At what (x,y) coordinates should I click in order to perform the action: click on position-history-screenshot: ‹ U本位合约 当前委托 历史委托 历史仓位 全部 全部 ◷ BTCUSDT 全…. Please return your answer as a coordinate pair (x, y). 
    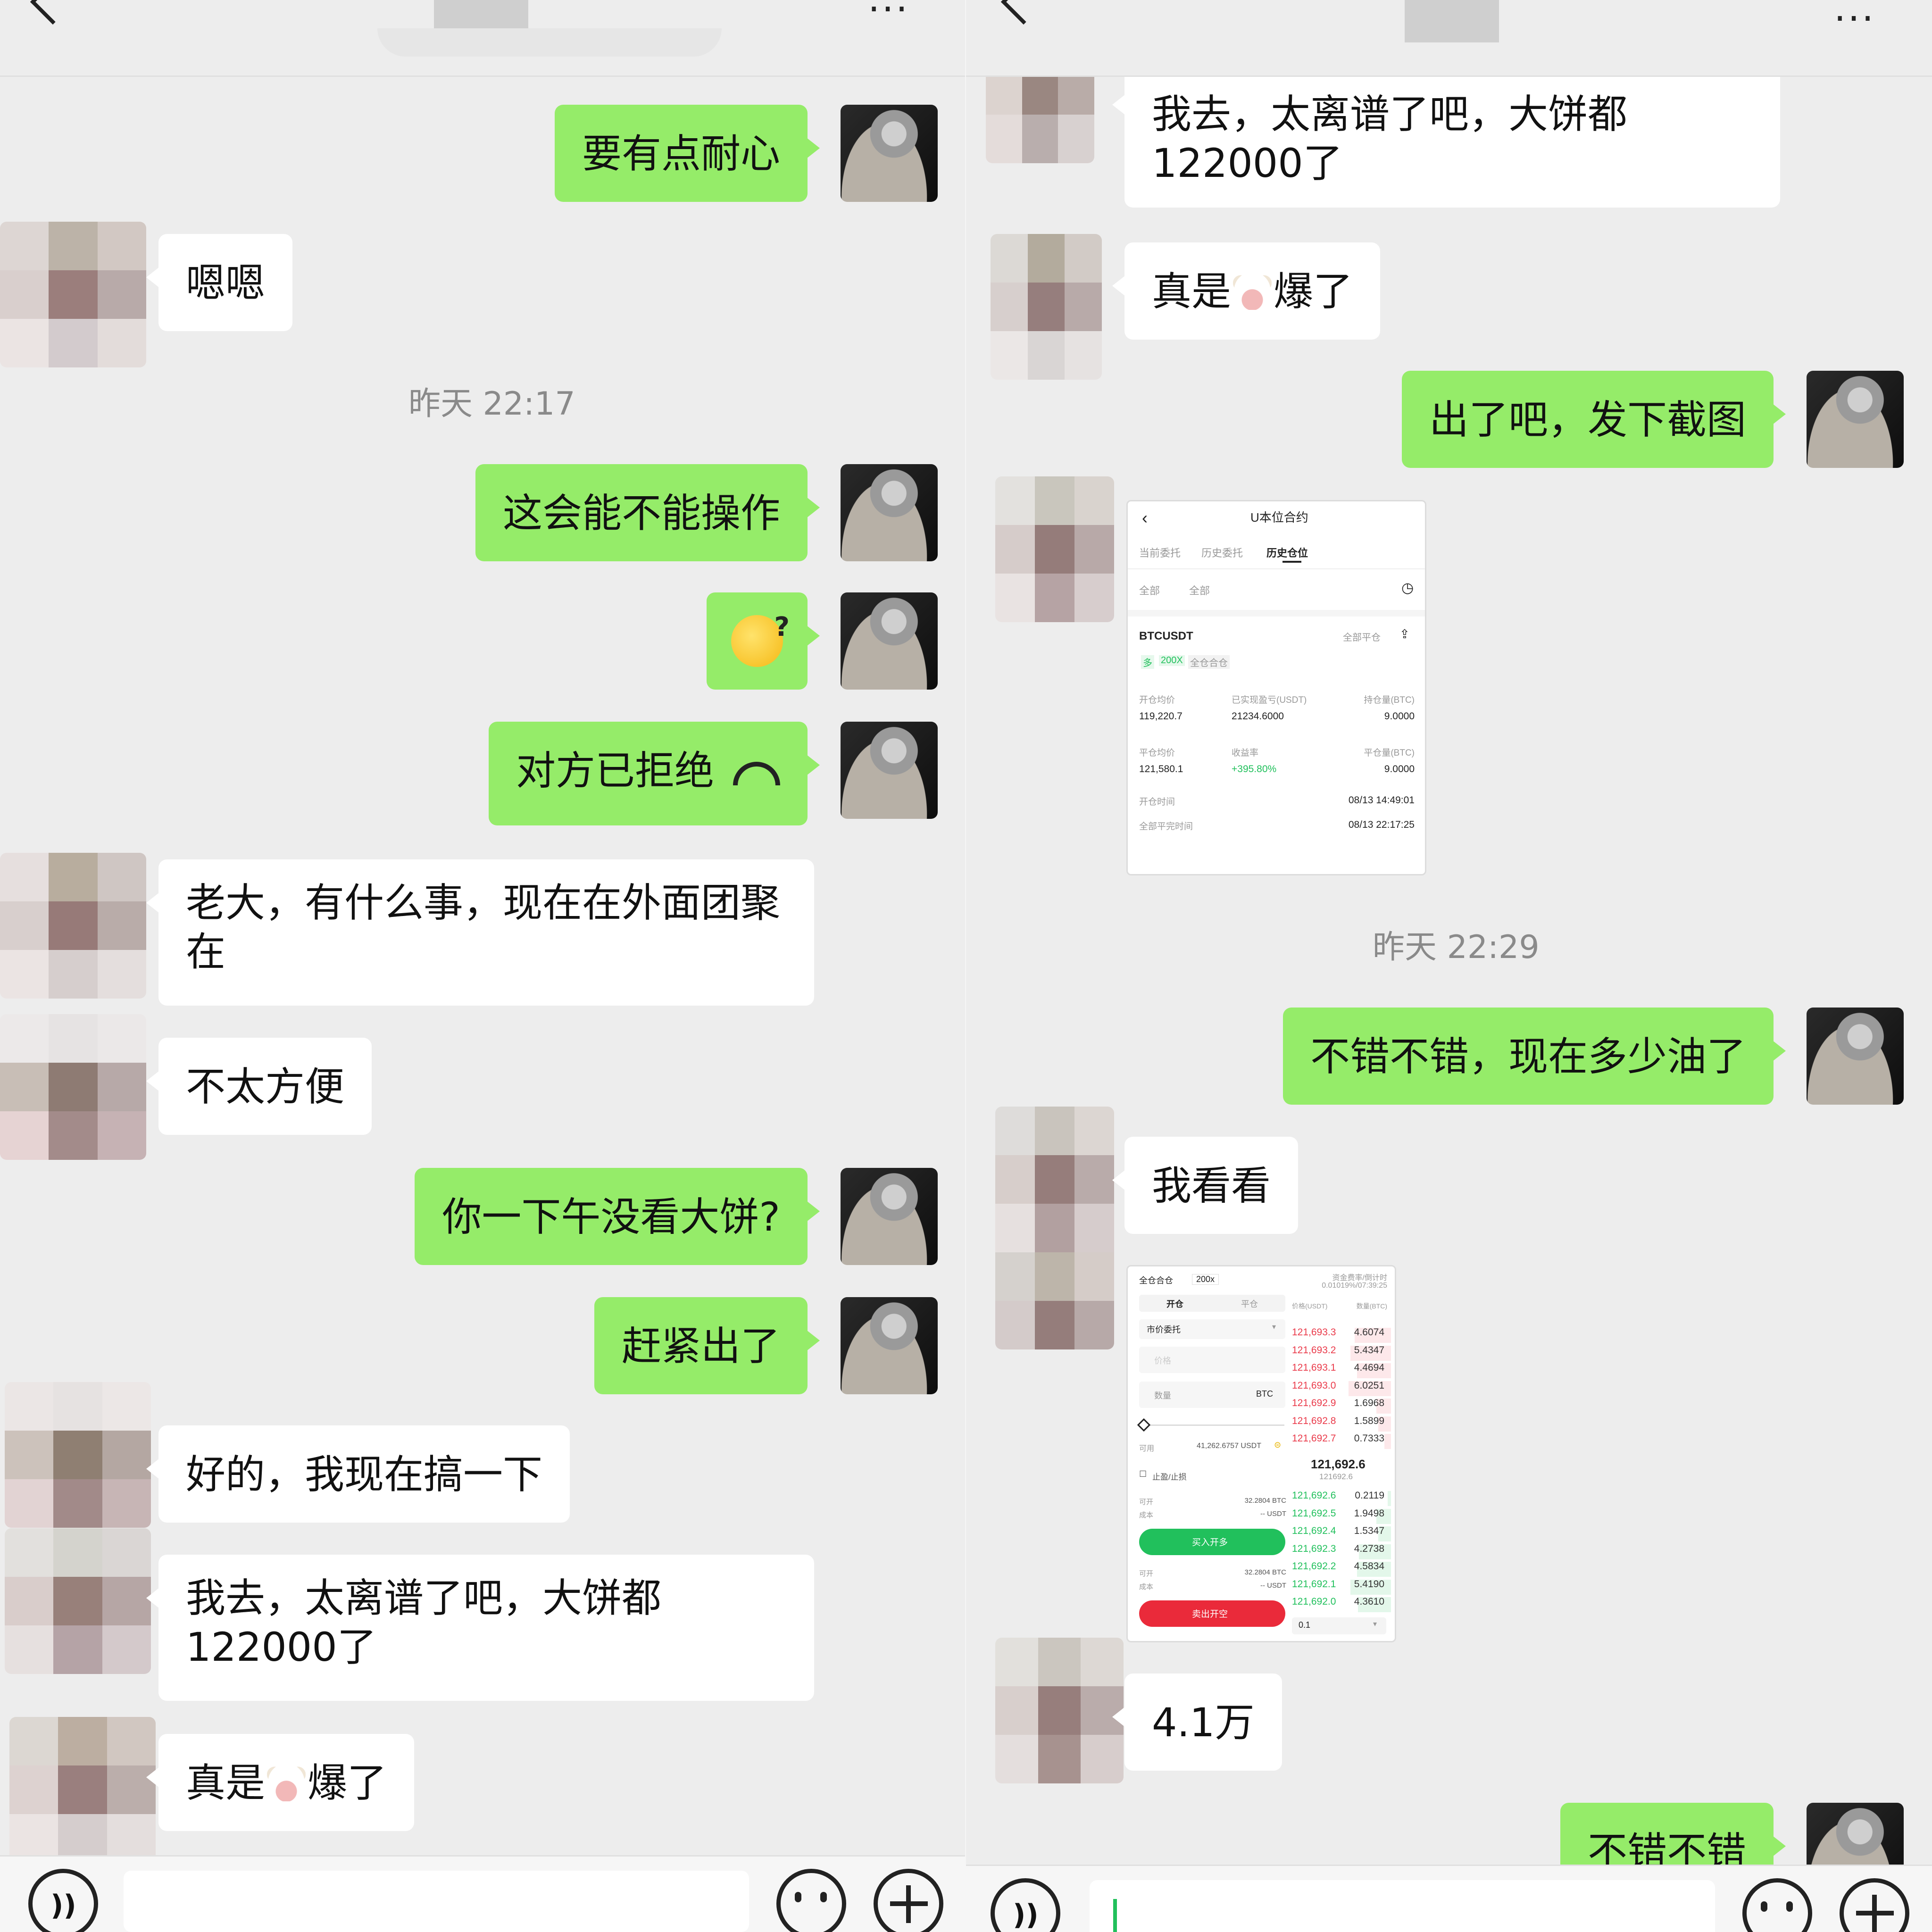
    Looking at the image, I should click on (1276, 687).